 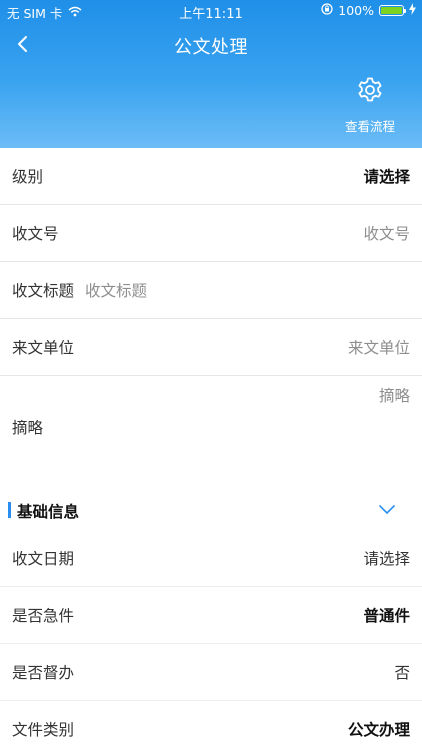 What do you see at coordinates (379, 729) in the screenshot?
I see `doc-type-select: 公文办理` at bounding box center [379, 729].